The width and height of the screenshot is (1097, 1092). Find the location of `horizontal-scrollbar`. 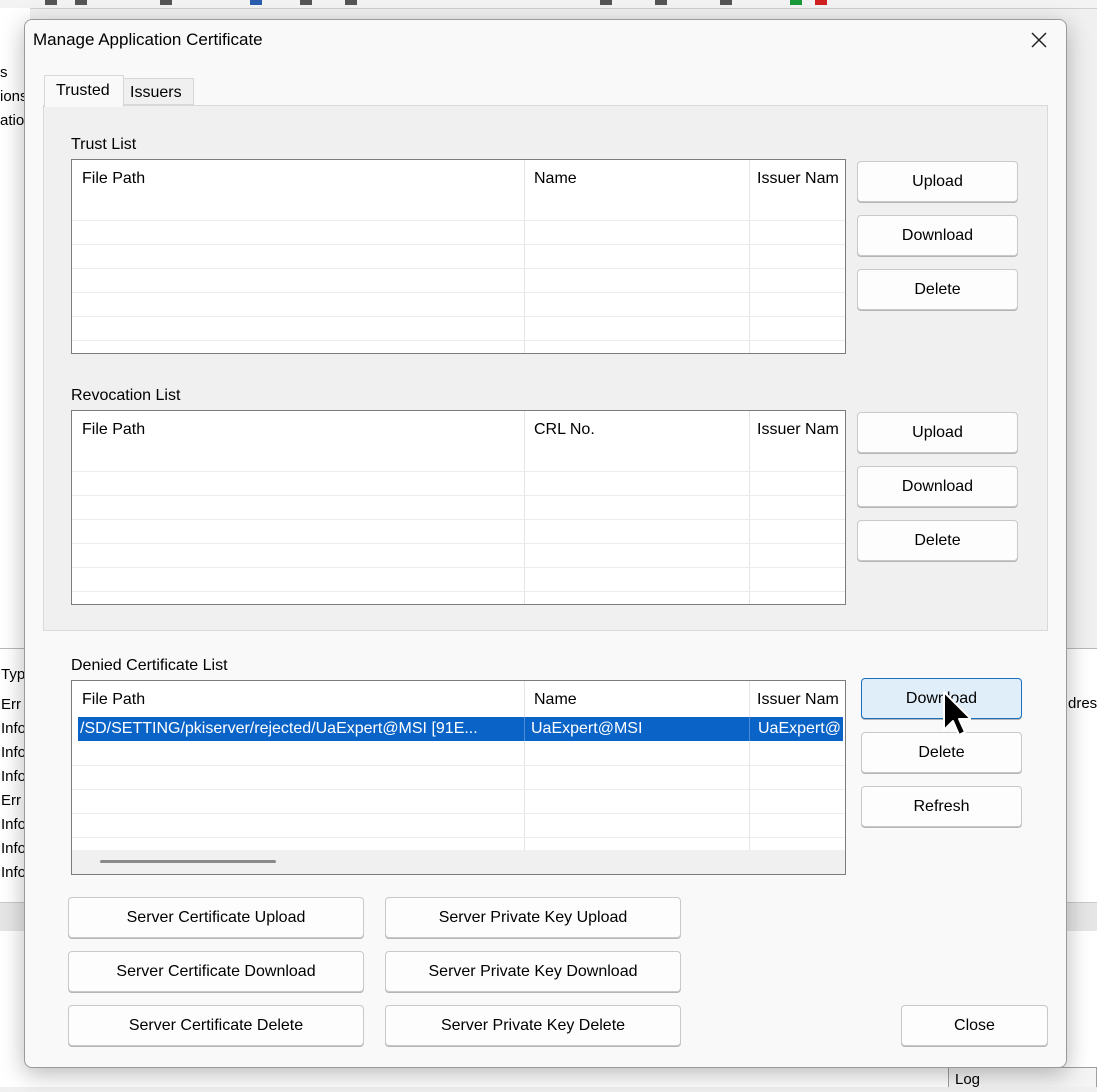

horizontal-scrollbar is located at coordinates (458, 862).